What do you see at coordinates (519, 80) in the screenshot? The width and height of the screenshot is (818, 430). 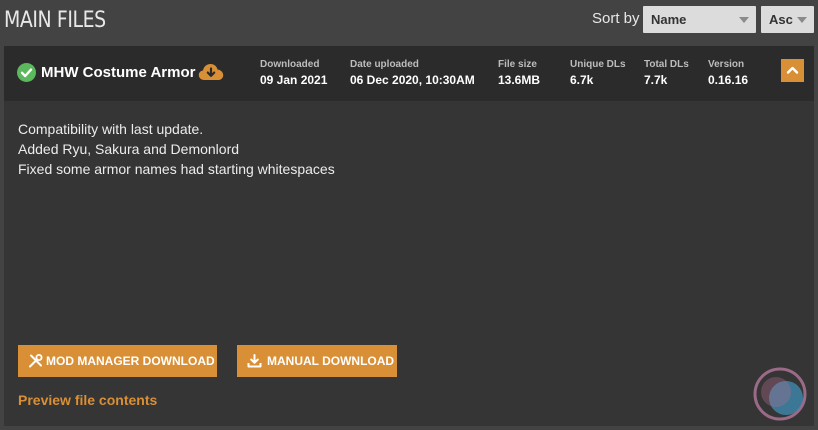 I see `stat-value: 13.6MB` at bounding box center [519, 80].